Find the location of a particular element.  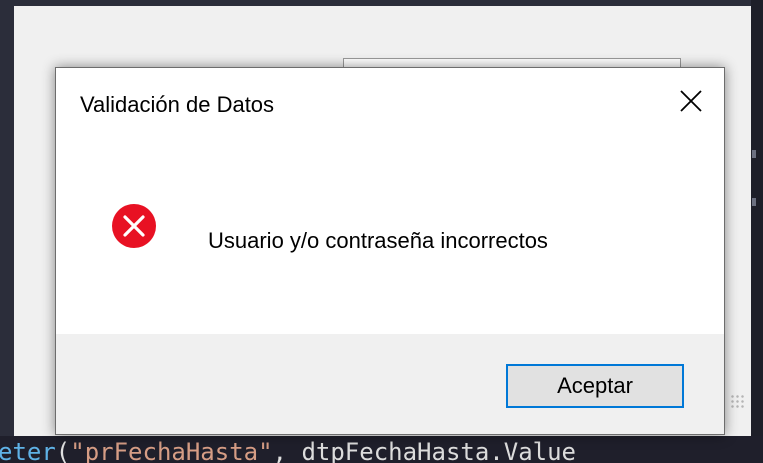

code-string-token: "prFechaHasta" is located at coordinates (171, 450).